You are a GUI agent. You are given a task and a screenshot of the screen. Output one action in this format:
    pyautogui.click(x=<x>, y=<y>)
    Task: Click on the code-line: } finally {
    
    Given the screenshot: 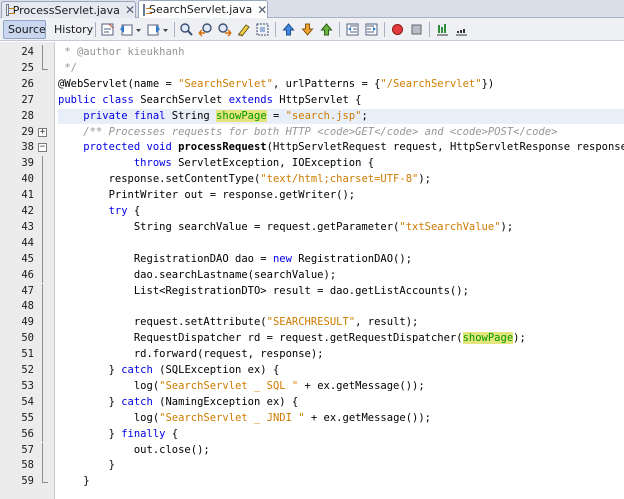 What is the action you would take?
    pyautogui.click(x=341, y=434)
    